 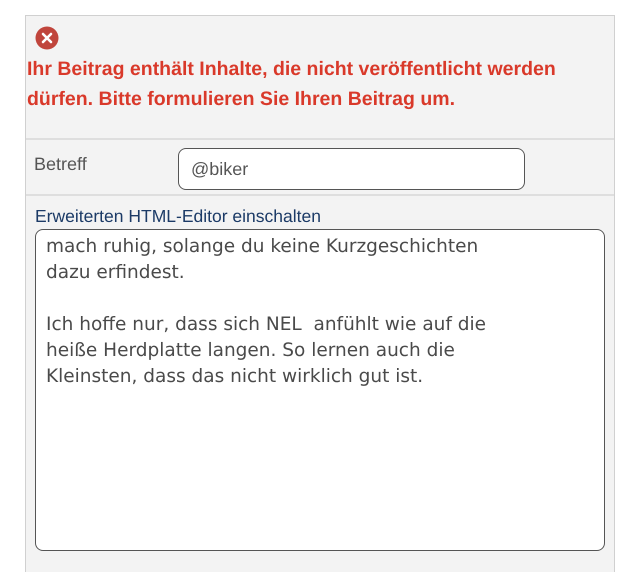 I want to click on subject-field: @biker, so click(x=351, y=169).